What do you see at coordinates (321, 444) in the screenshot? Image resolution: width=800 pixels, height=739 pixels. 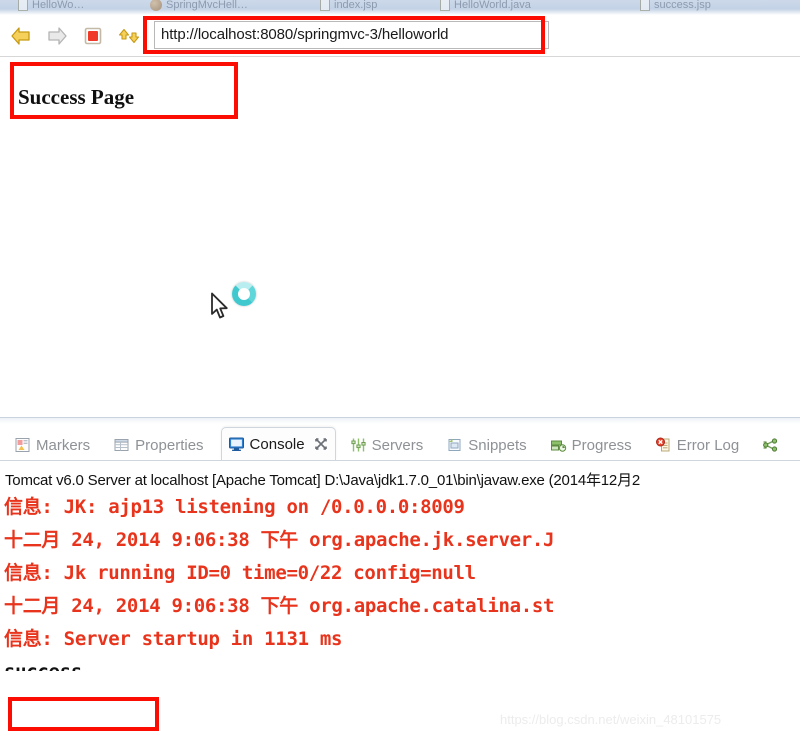 I see `close-icon` at bounding box center [321, 444].